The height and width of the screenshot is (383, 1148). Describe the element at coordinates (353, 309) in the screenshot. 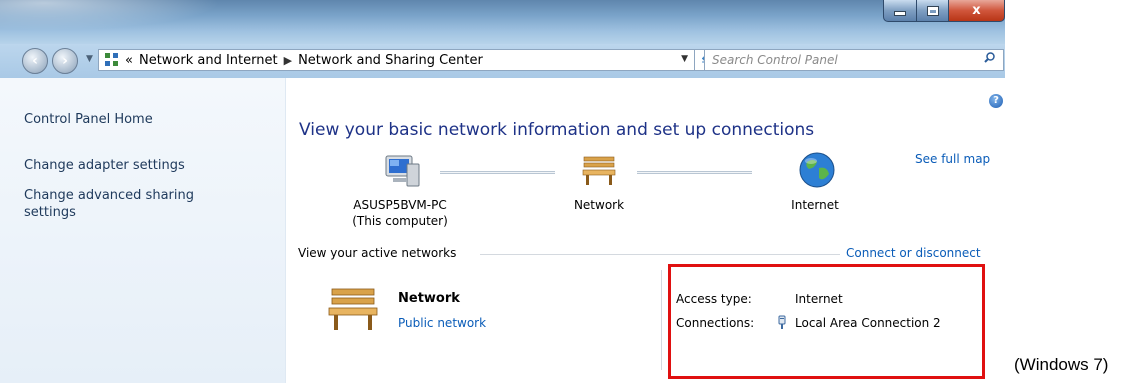

I see `bench-network-large-icon` at that location.